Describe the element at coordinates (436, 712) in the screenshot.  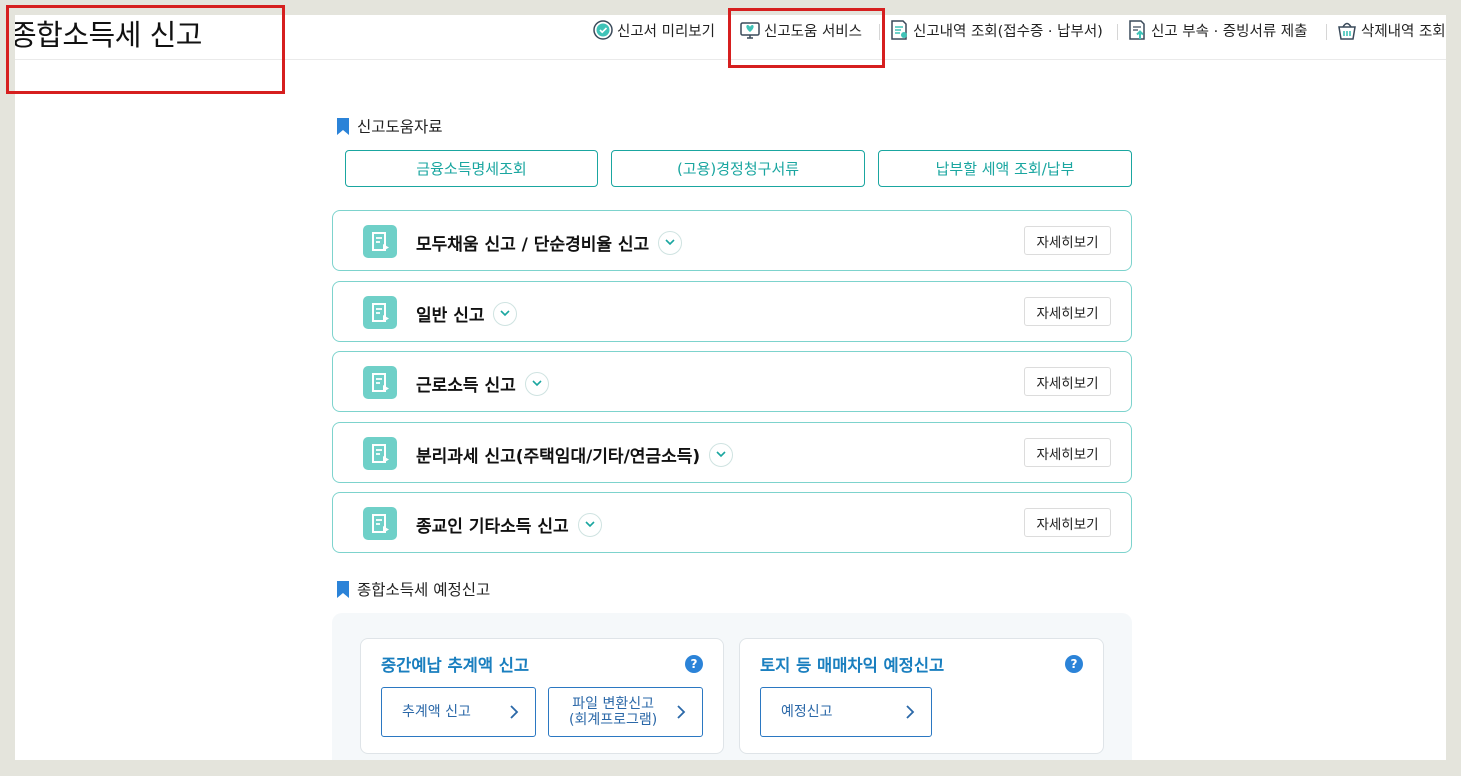
I see `button-label: 추계액 신고` at that location.